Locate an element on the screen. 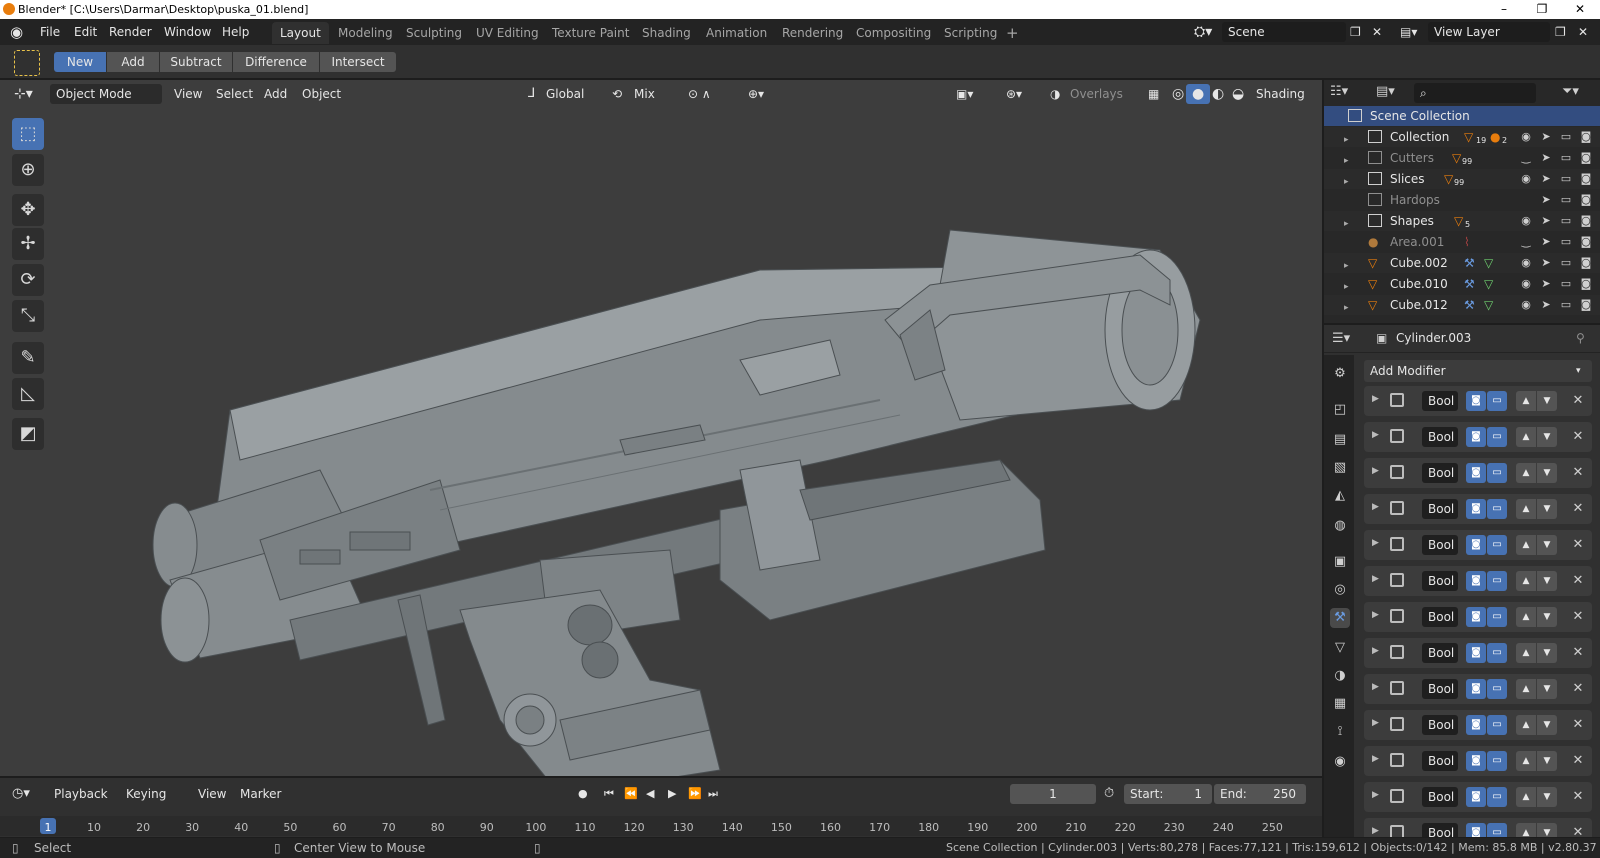 This screenshot has height=858, width=1600. view-layer-field: View Layer is located at coordinates (1489, 32).